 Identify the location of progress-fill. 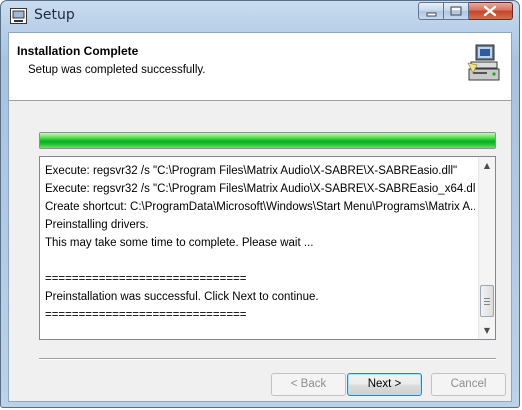
(267, 140).